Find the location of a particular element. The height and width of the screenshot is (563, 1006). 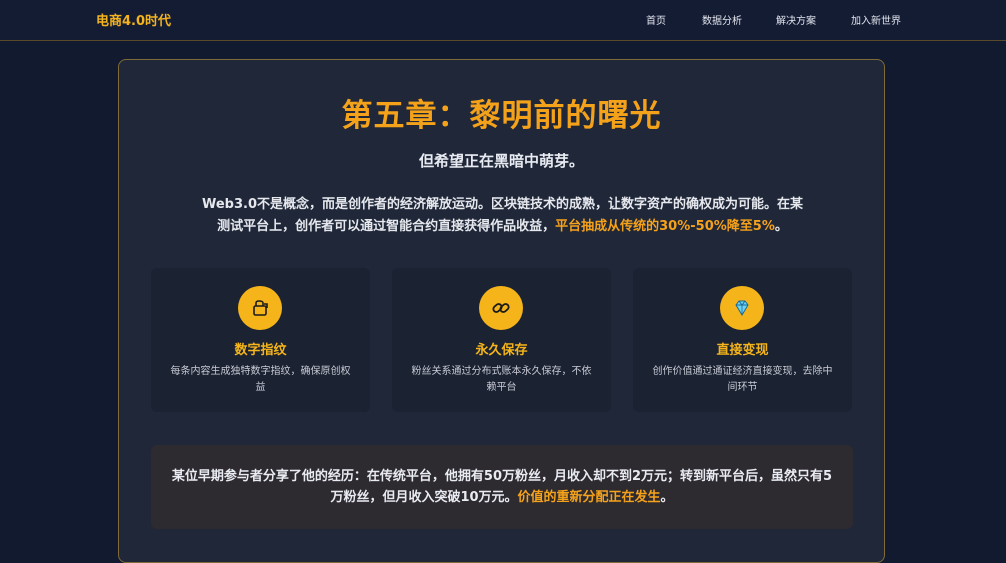

nav-link-solutions: 解决方案 is located at coordinates (796, 19).